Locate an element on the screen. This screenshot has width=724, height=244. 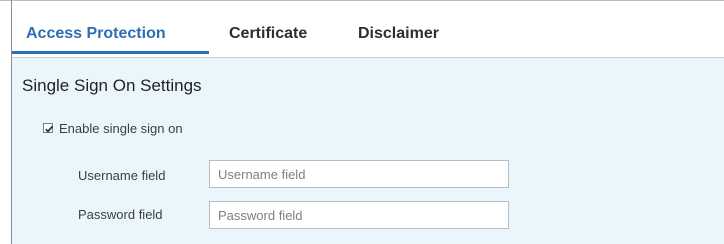
username-field-label: Username field is located at coordinates (122, 175).